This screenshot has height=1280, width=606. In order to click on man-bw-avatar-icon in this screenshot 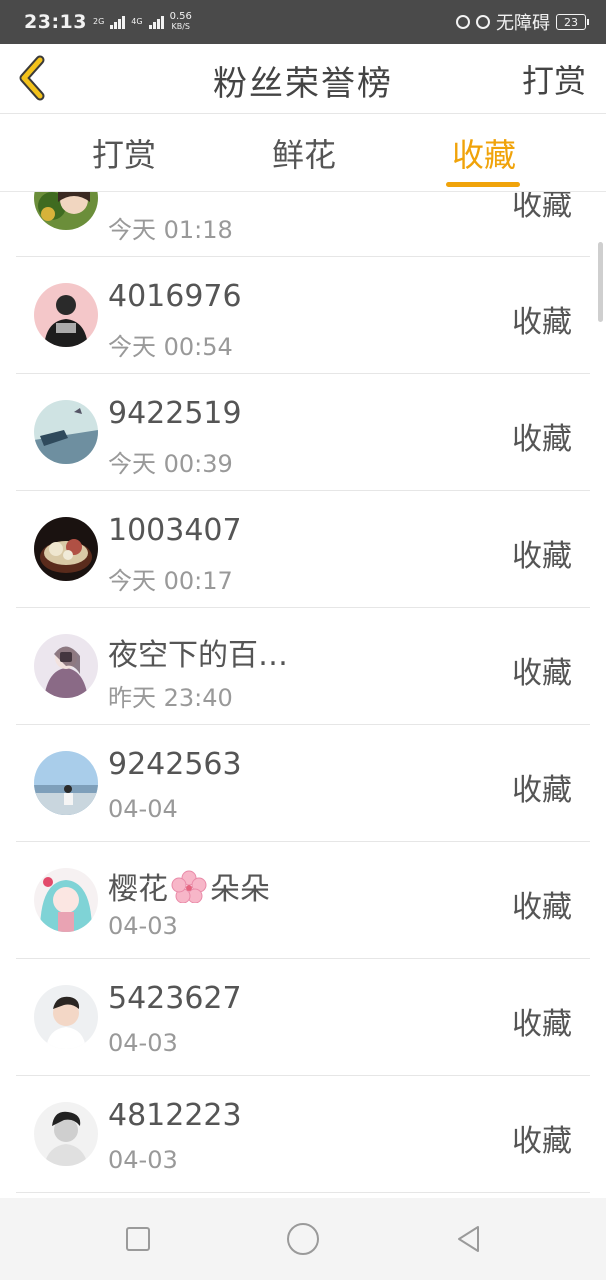, I will do `click(66, 1134)`.